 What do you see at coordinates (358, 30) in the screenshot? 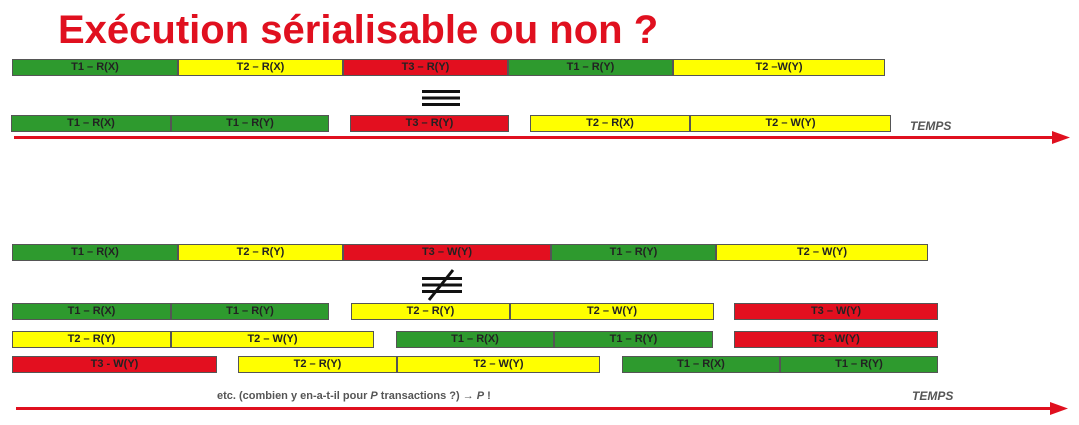
I see `slide-title: Exécution sérialisable ou non ?` at bounding box center [358, 30].